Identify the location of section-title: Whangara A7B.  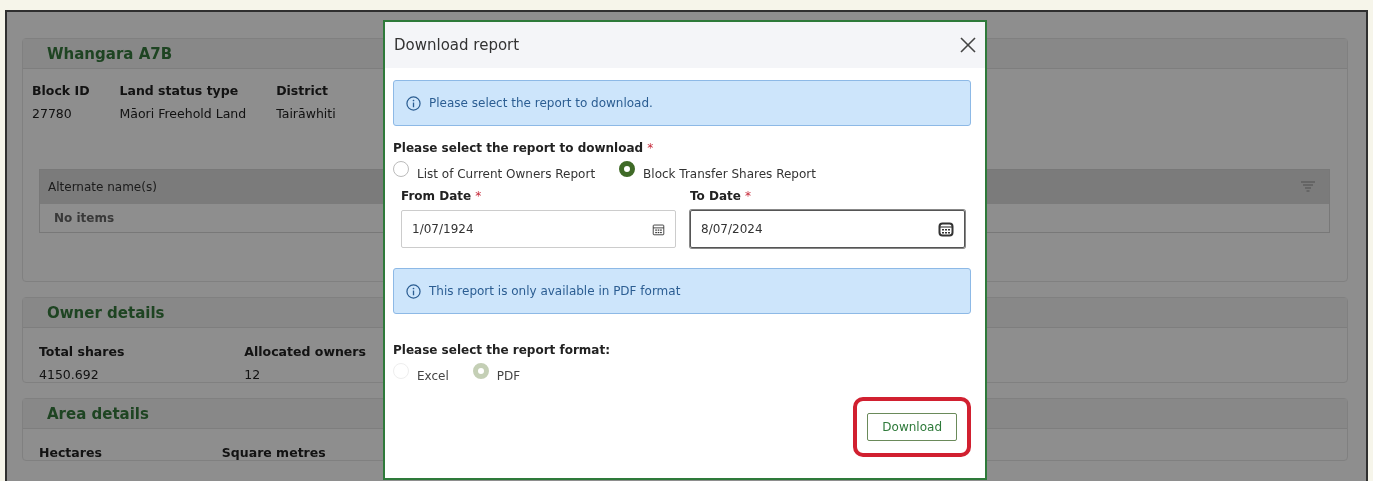
(110, 53).